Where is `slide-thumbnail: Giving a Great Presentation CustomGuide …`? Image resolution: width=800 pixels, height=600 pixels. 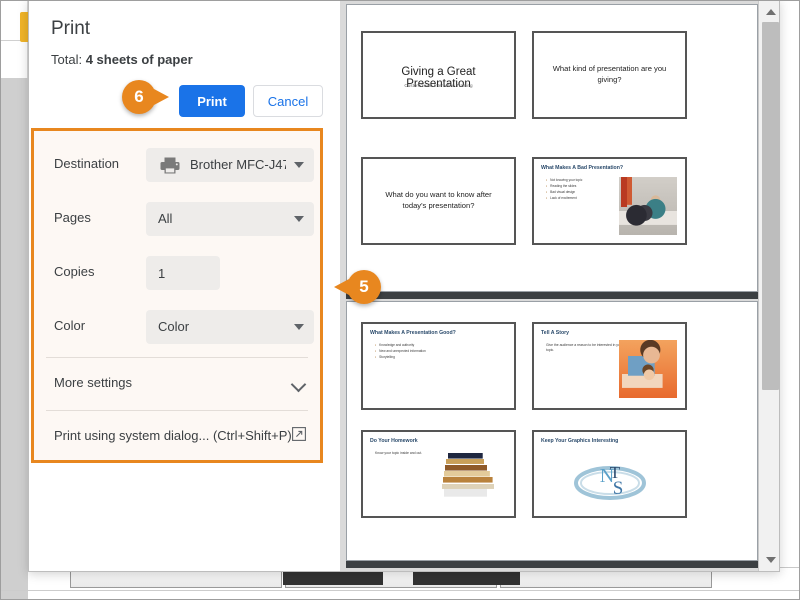 slide-thumbnail: Giving a Great Presentation CustomGuide … is located at coordinates (438, 75).